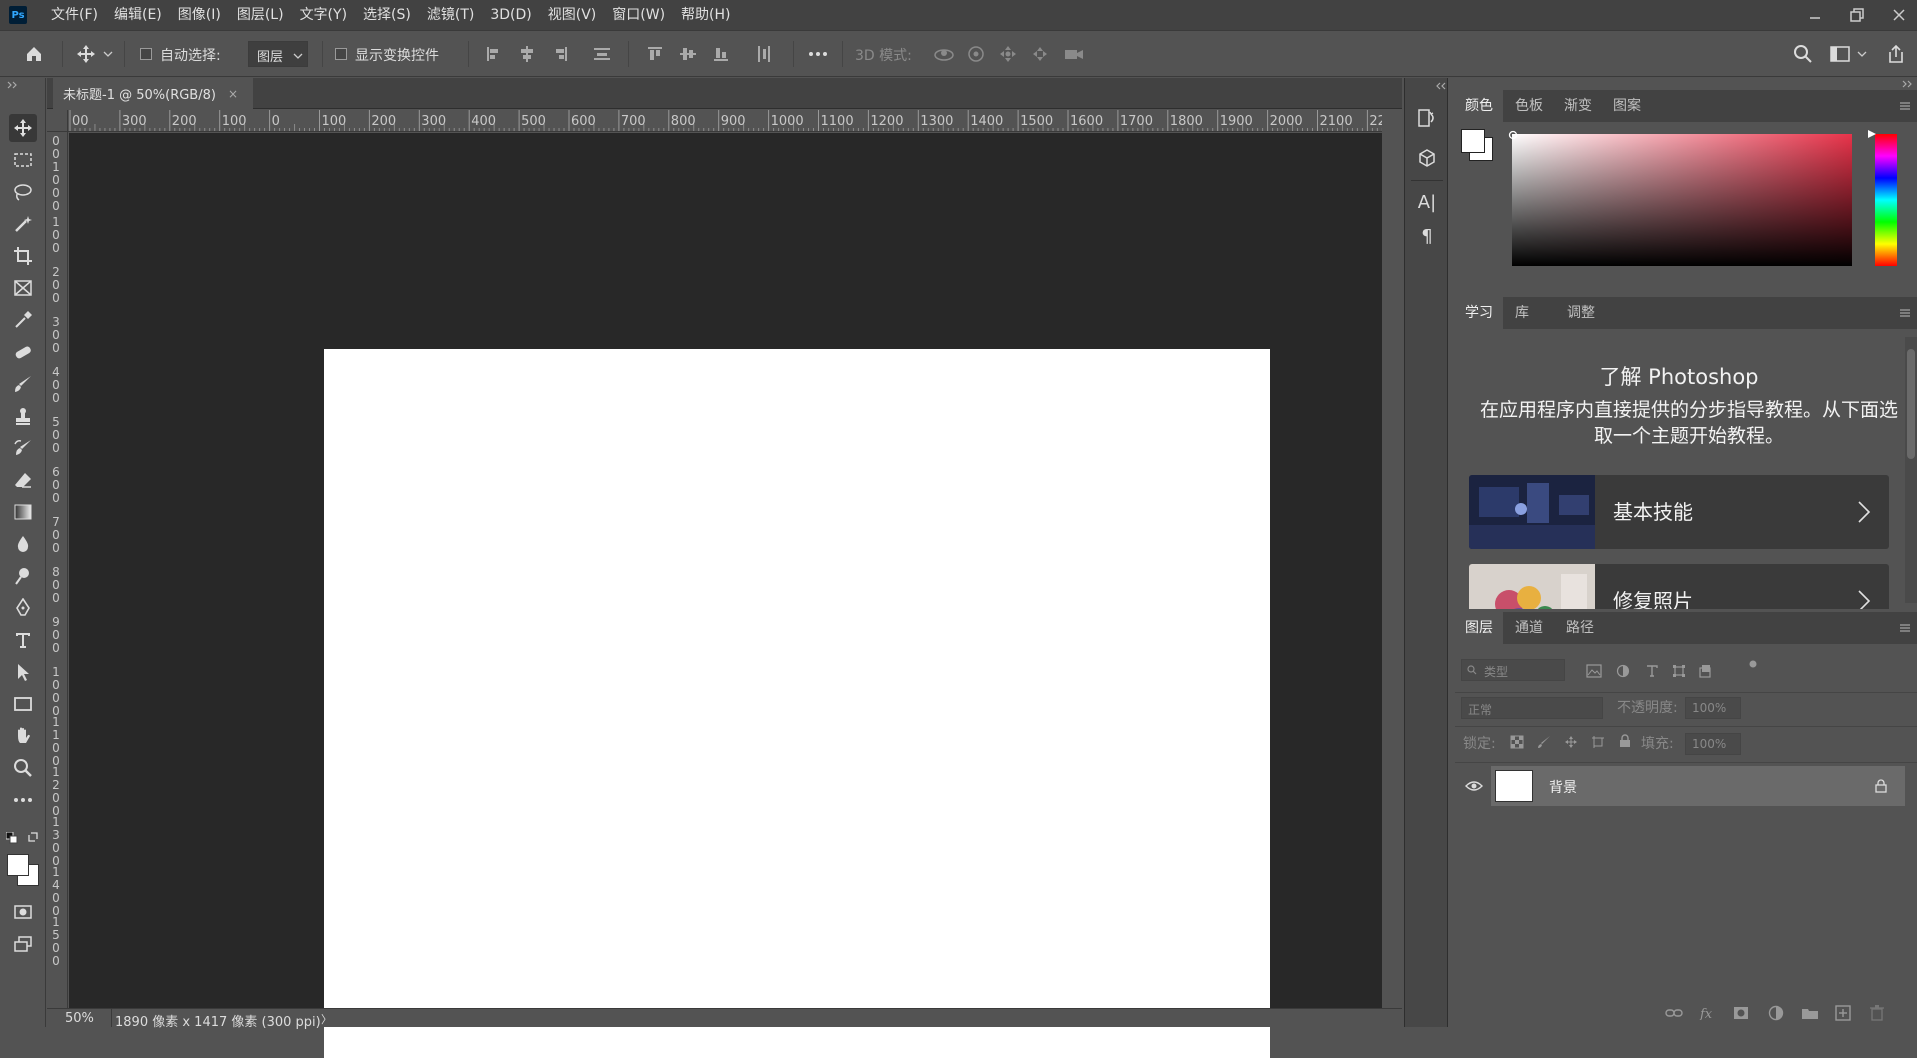  Describe the element at coordinates (944, 54) in the screenshot. I see `3d-orbit-button` at that location.